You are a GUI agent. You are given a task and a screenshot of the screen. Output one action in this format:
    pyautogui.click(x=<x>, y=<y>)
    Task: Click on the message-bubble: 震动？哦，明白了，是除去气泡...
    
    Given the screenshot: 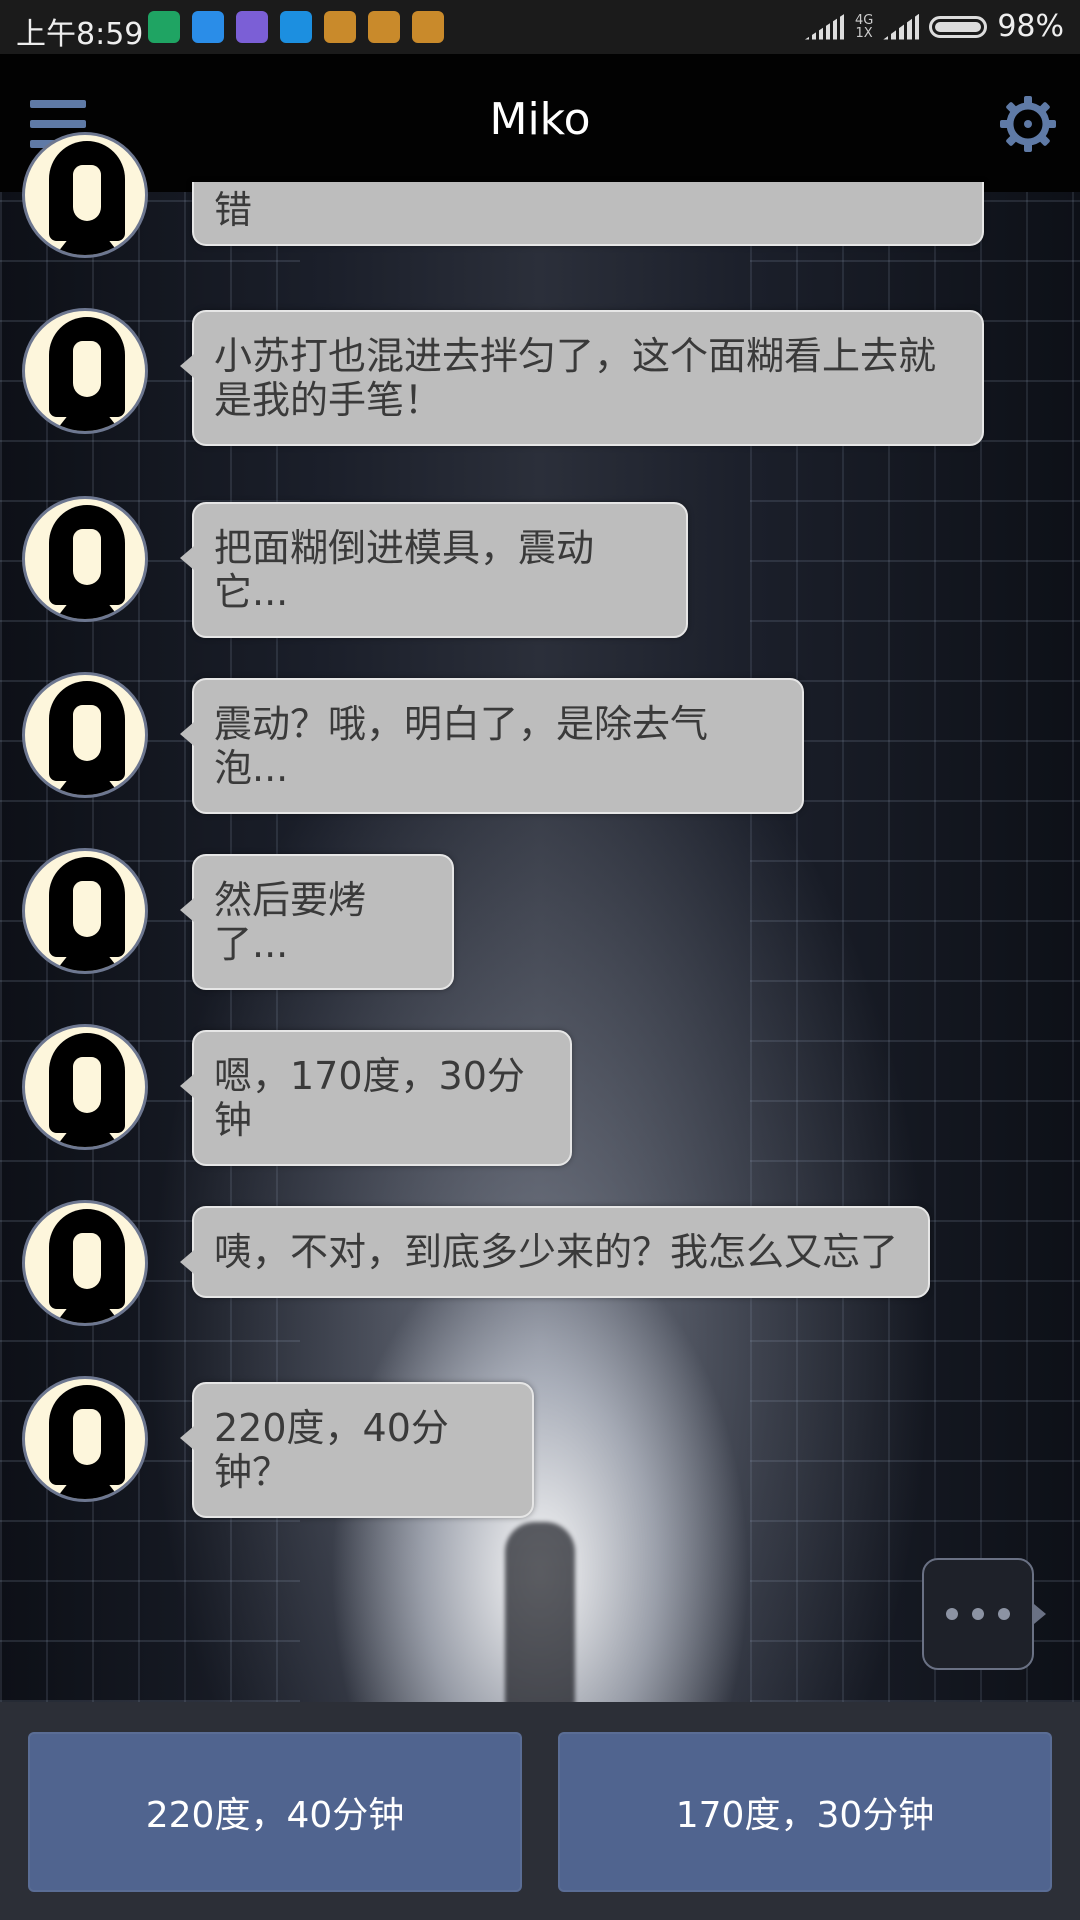 What is the action you would take?
    pyautogui.click(x=492, y=746)
    